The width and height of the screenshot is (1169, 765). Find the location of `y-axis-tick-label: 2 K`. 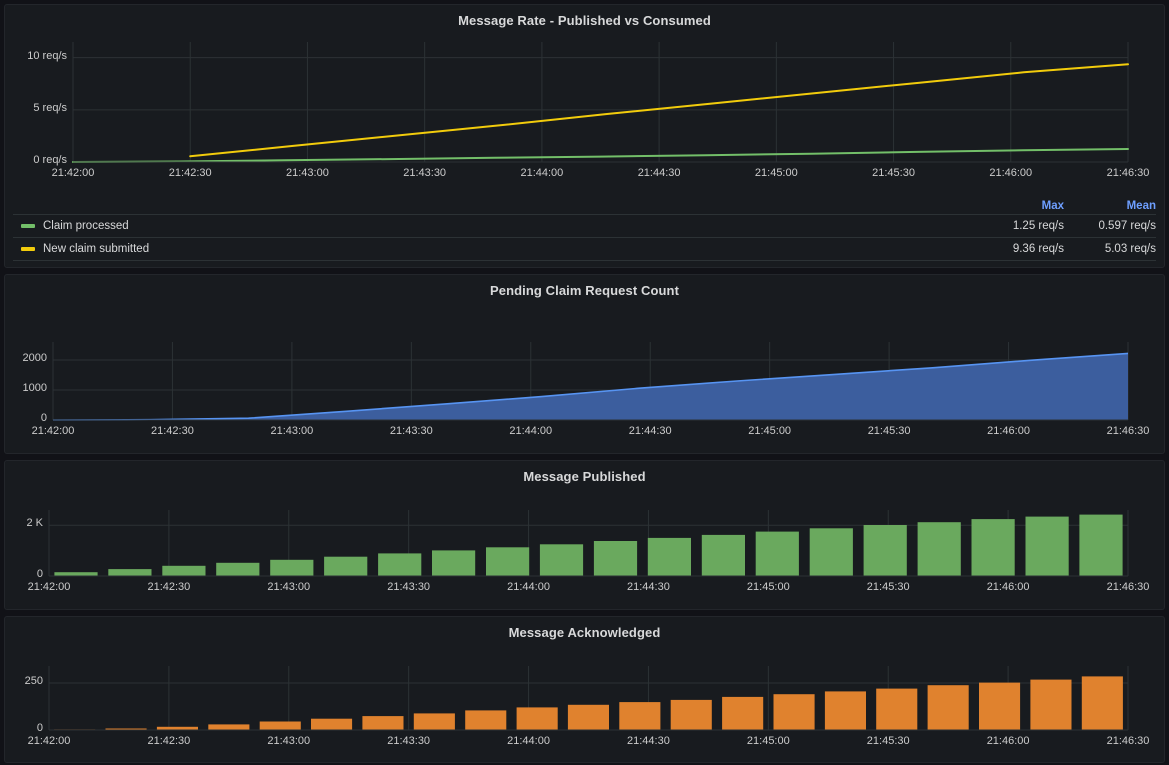

y-axis-tick-label: 2 K is located at coordinates (34, 523).